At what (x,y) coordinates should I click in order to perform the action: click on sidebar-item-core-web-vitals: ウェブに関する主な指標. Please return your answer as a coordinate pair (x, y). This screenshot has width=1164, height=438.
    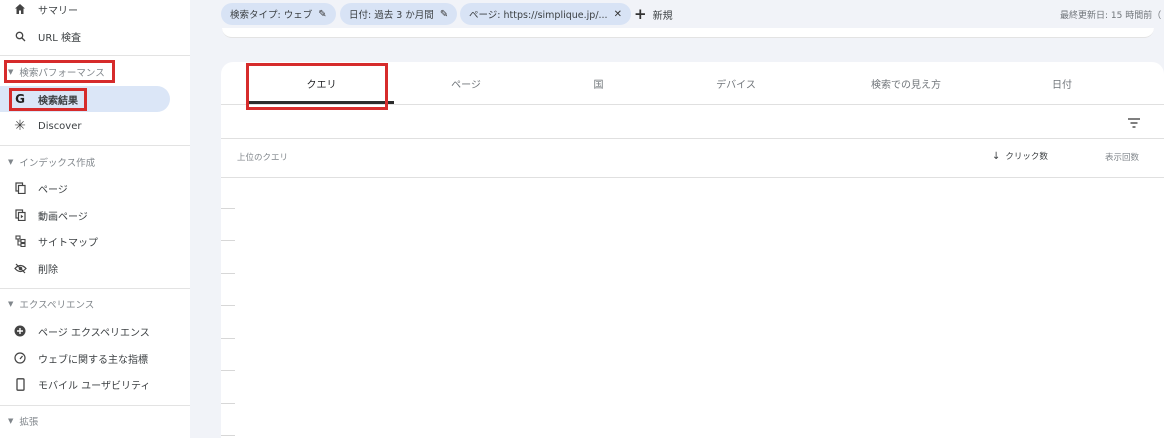
    Looking at the image, I should click on (74, 358).